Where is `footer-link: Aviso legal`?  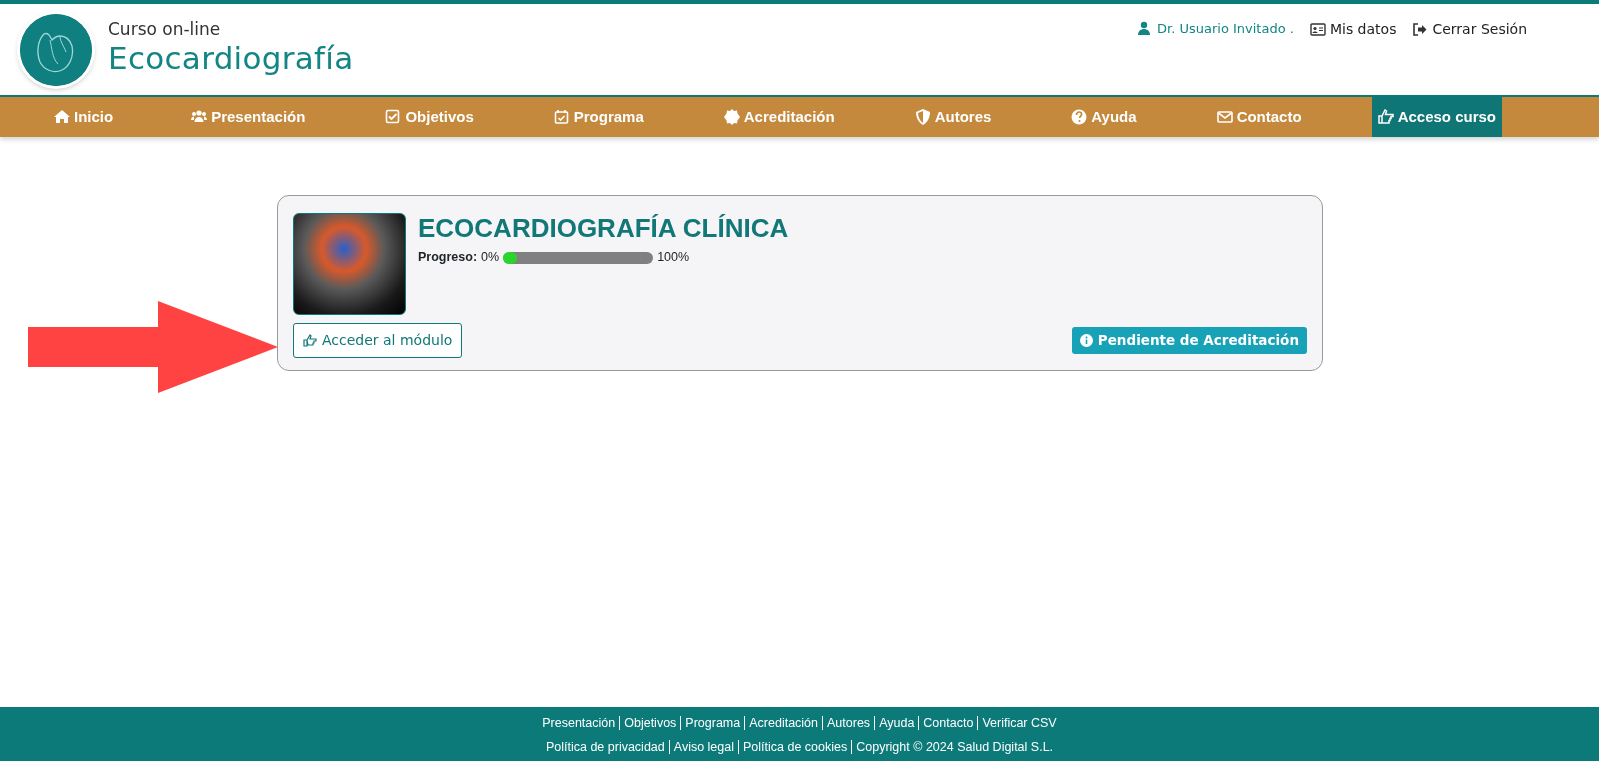 footer-link: Aviso legal is located at coordinates (703, 747).